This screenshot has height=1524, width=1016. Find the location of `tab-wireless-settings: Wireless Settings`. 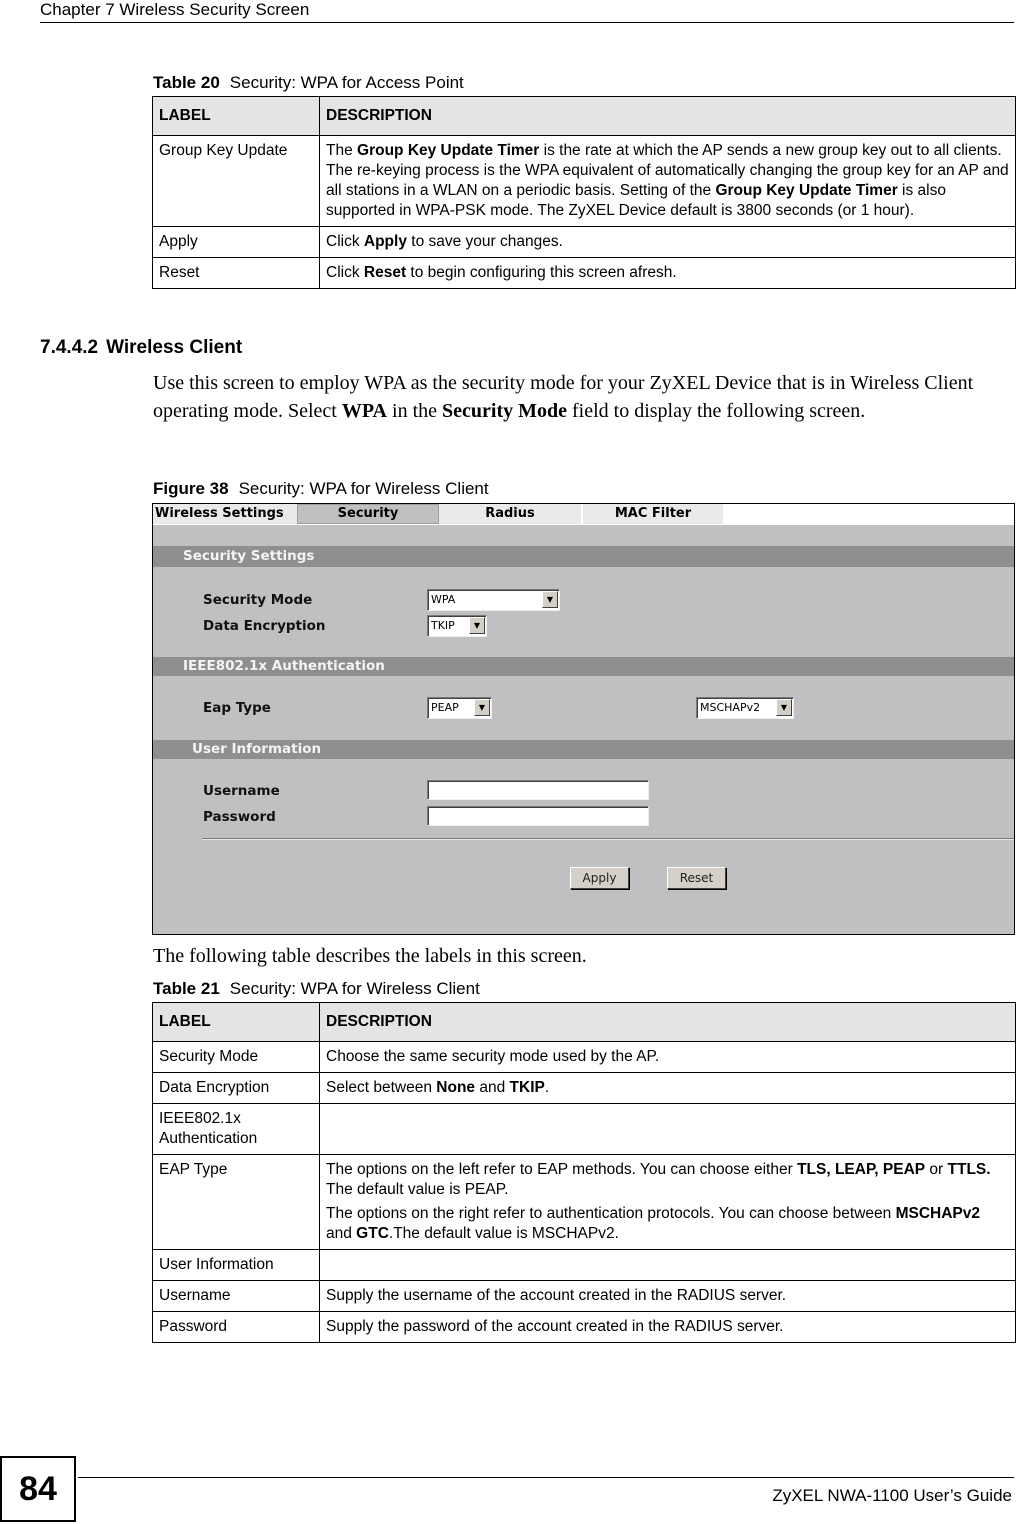

tab-wireless-settings: Wireless Settings is located at coordinates (225, 514).